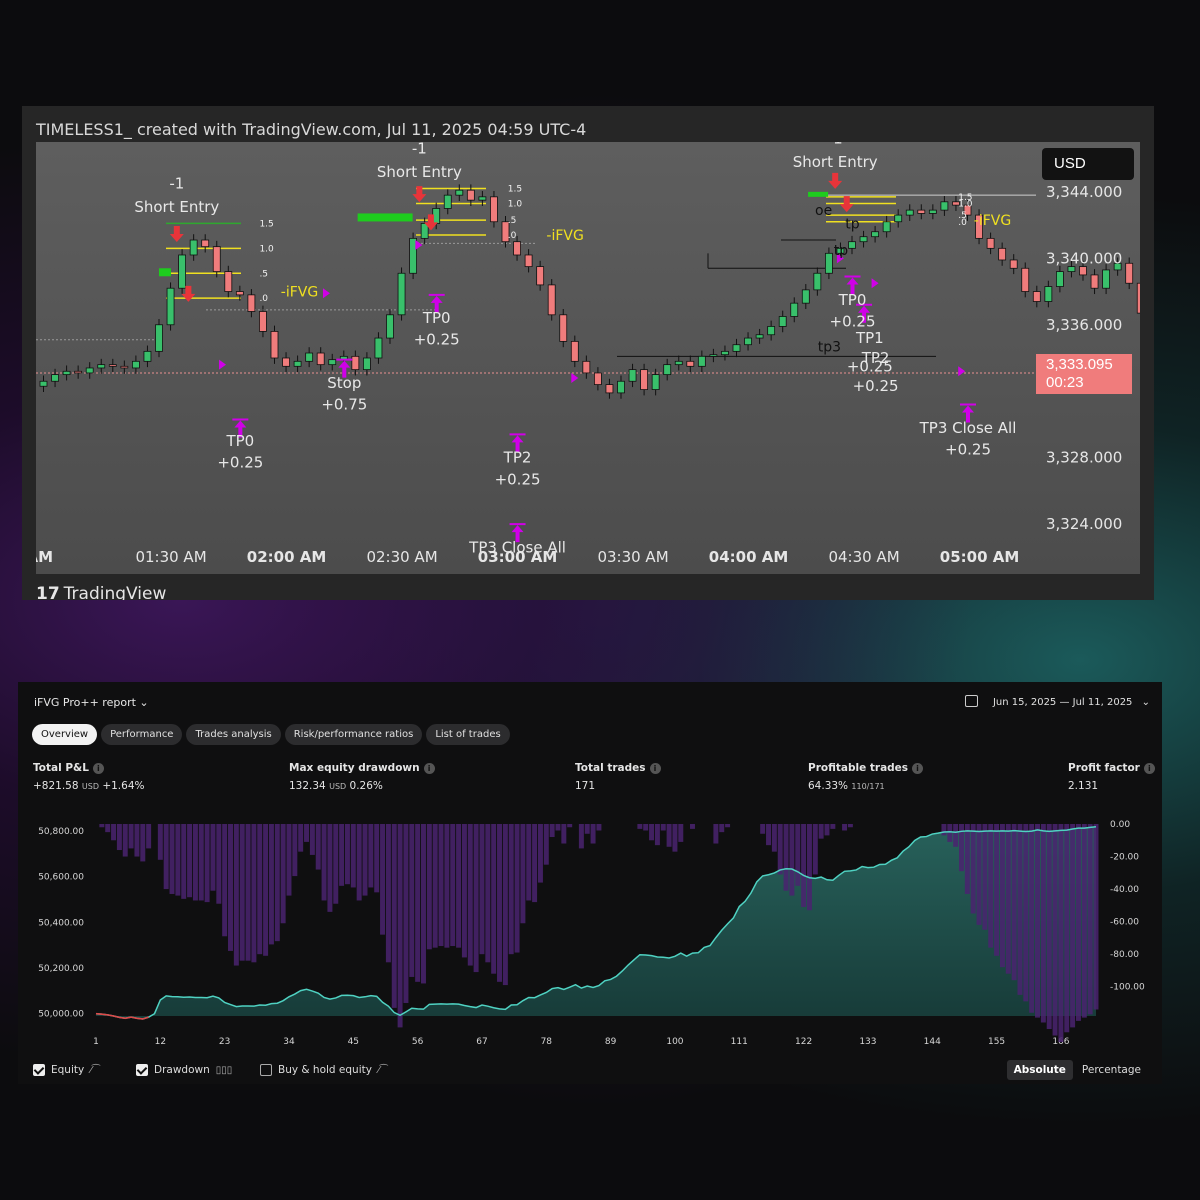  I want to click on fvg-zone, so click(385, 217).